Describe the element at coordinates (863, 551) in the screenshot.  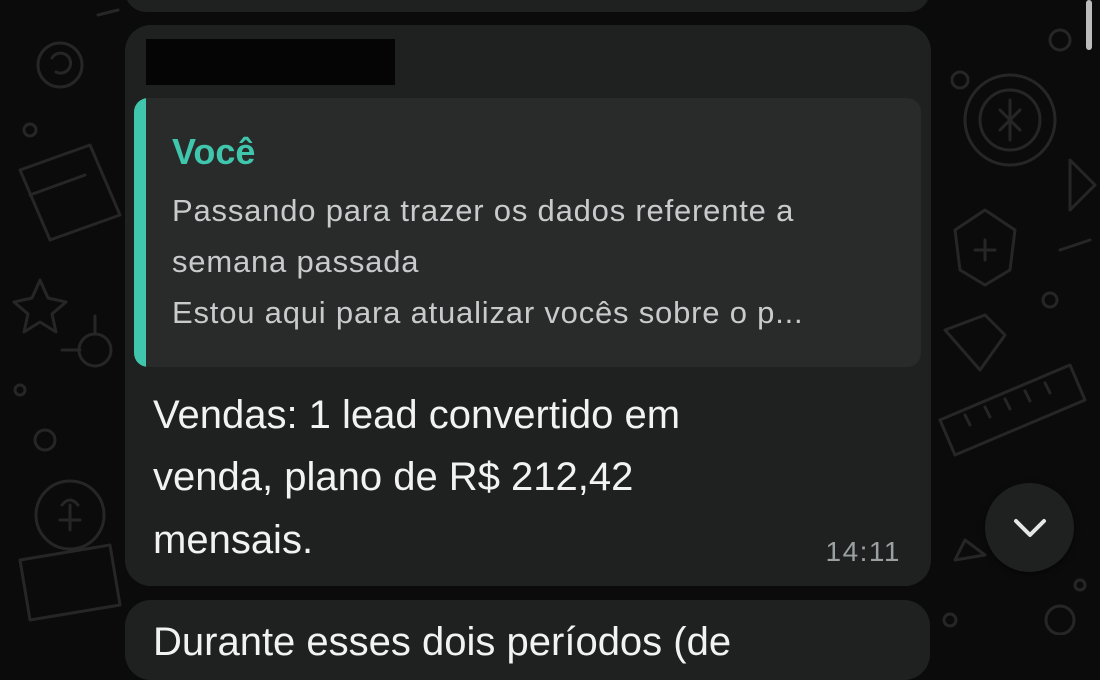
I see `message-timestamp: 14:11` at that location.